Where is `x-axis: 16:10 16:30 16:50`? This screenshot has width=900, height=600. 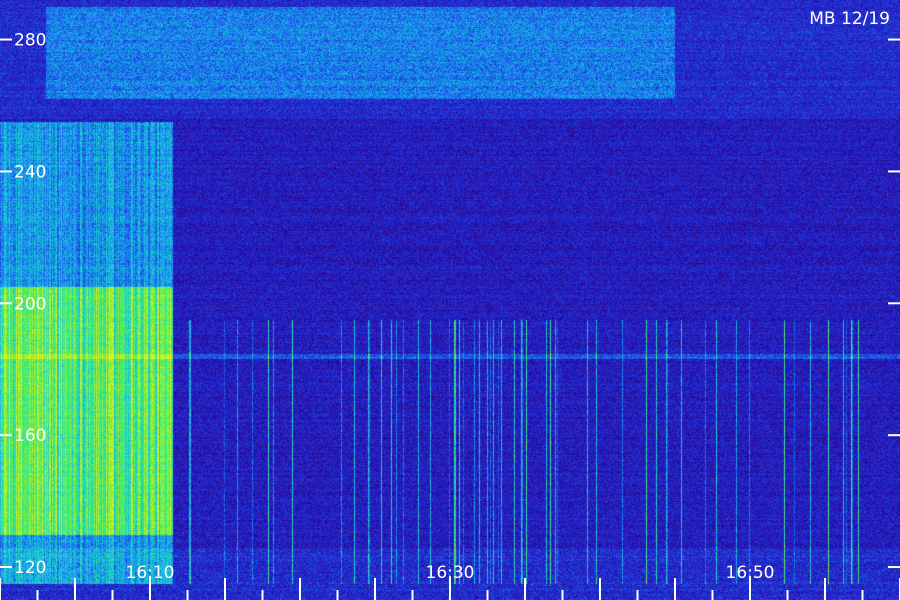
x-axis: 16:10 16:30 16:50 is located at coordinates (450, 581).